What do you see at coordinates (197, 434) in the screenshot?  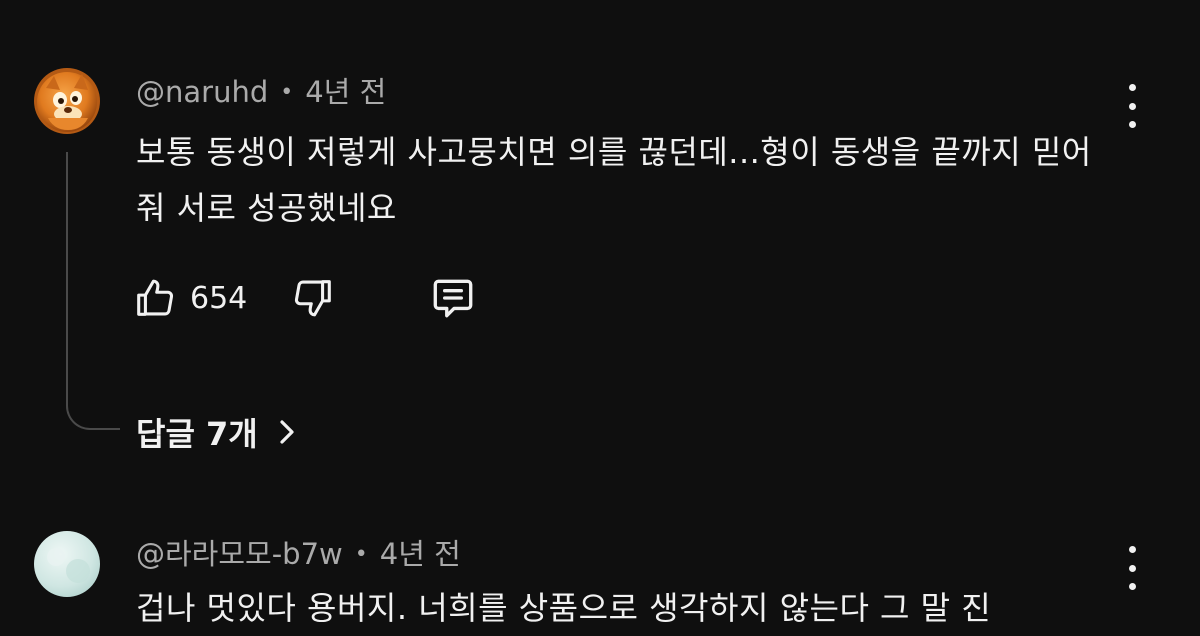 I see `replies-label: 답글 7개` at bounding box center [197, 434].